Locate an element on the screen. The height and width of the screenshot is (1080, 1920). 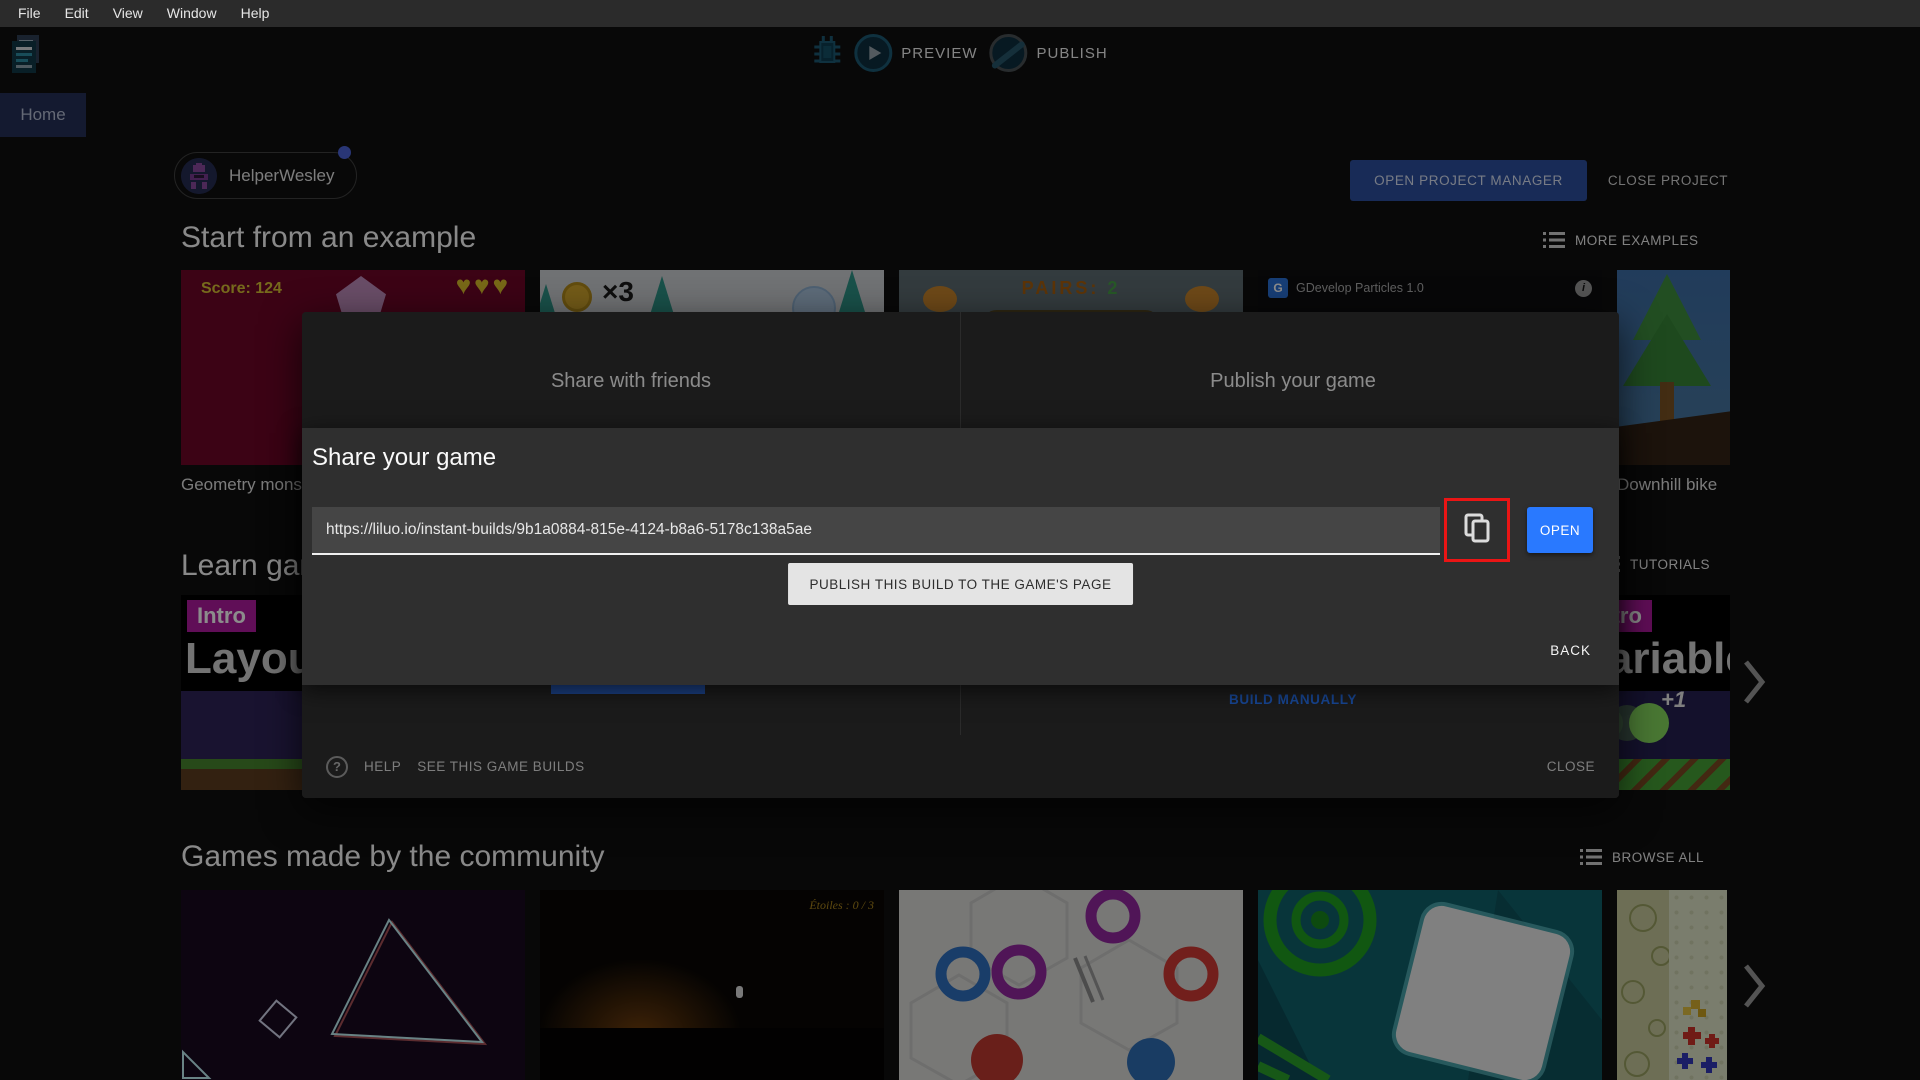
red-highlight-box is located at coordinates (1477, 530).